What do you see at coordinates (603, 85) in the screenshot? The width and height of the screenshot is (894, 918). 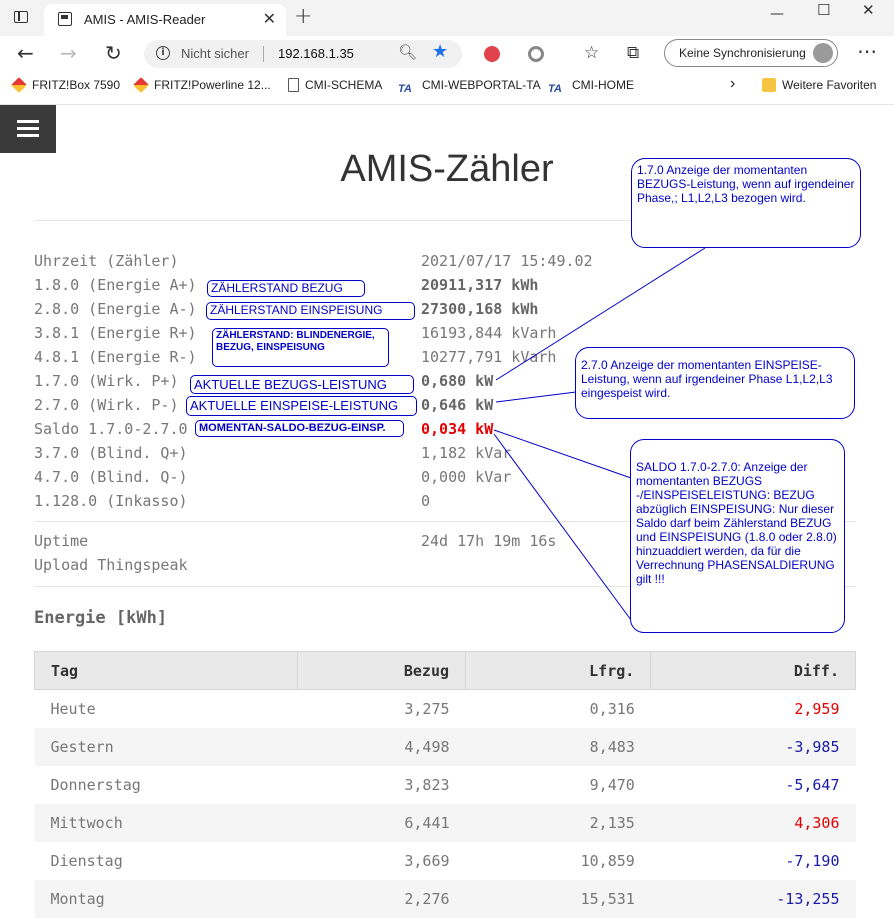 I see `bookmark-label: CMI-HOME` at bounding box center [603, 85].